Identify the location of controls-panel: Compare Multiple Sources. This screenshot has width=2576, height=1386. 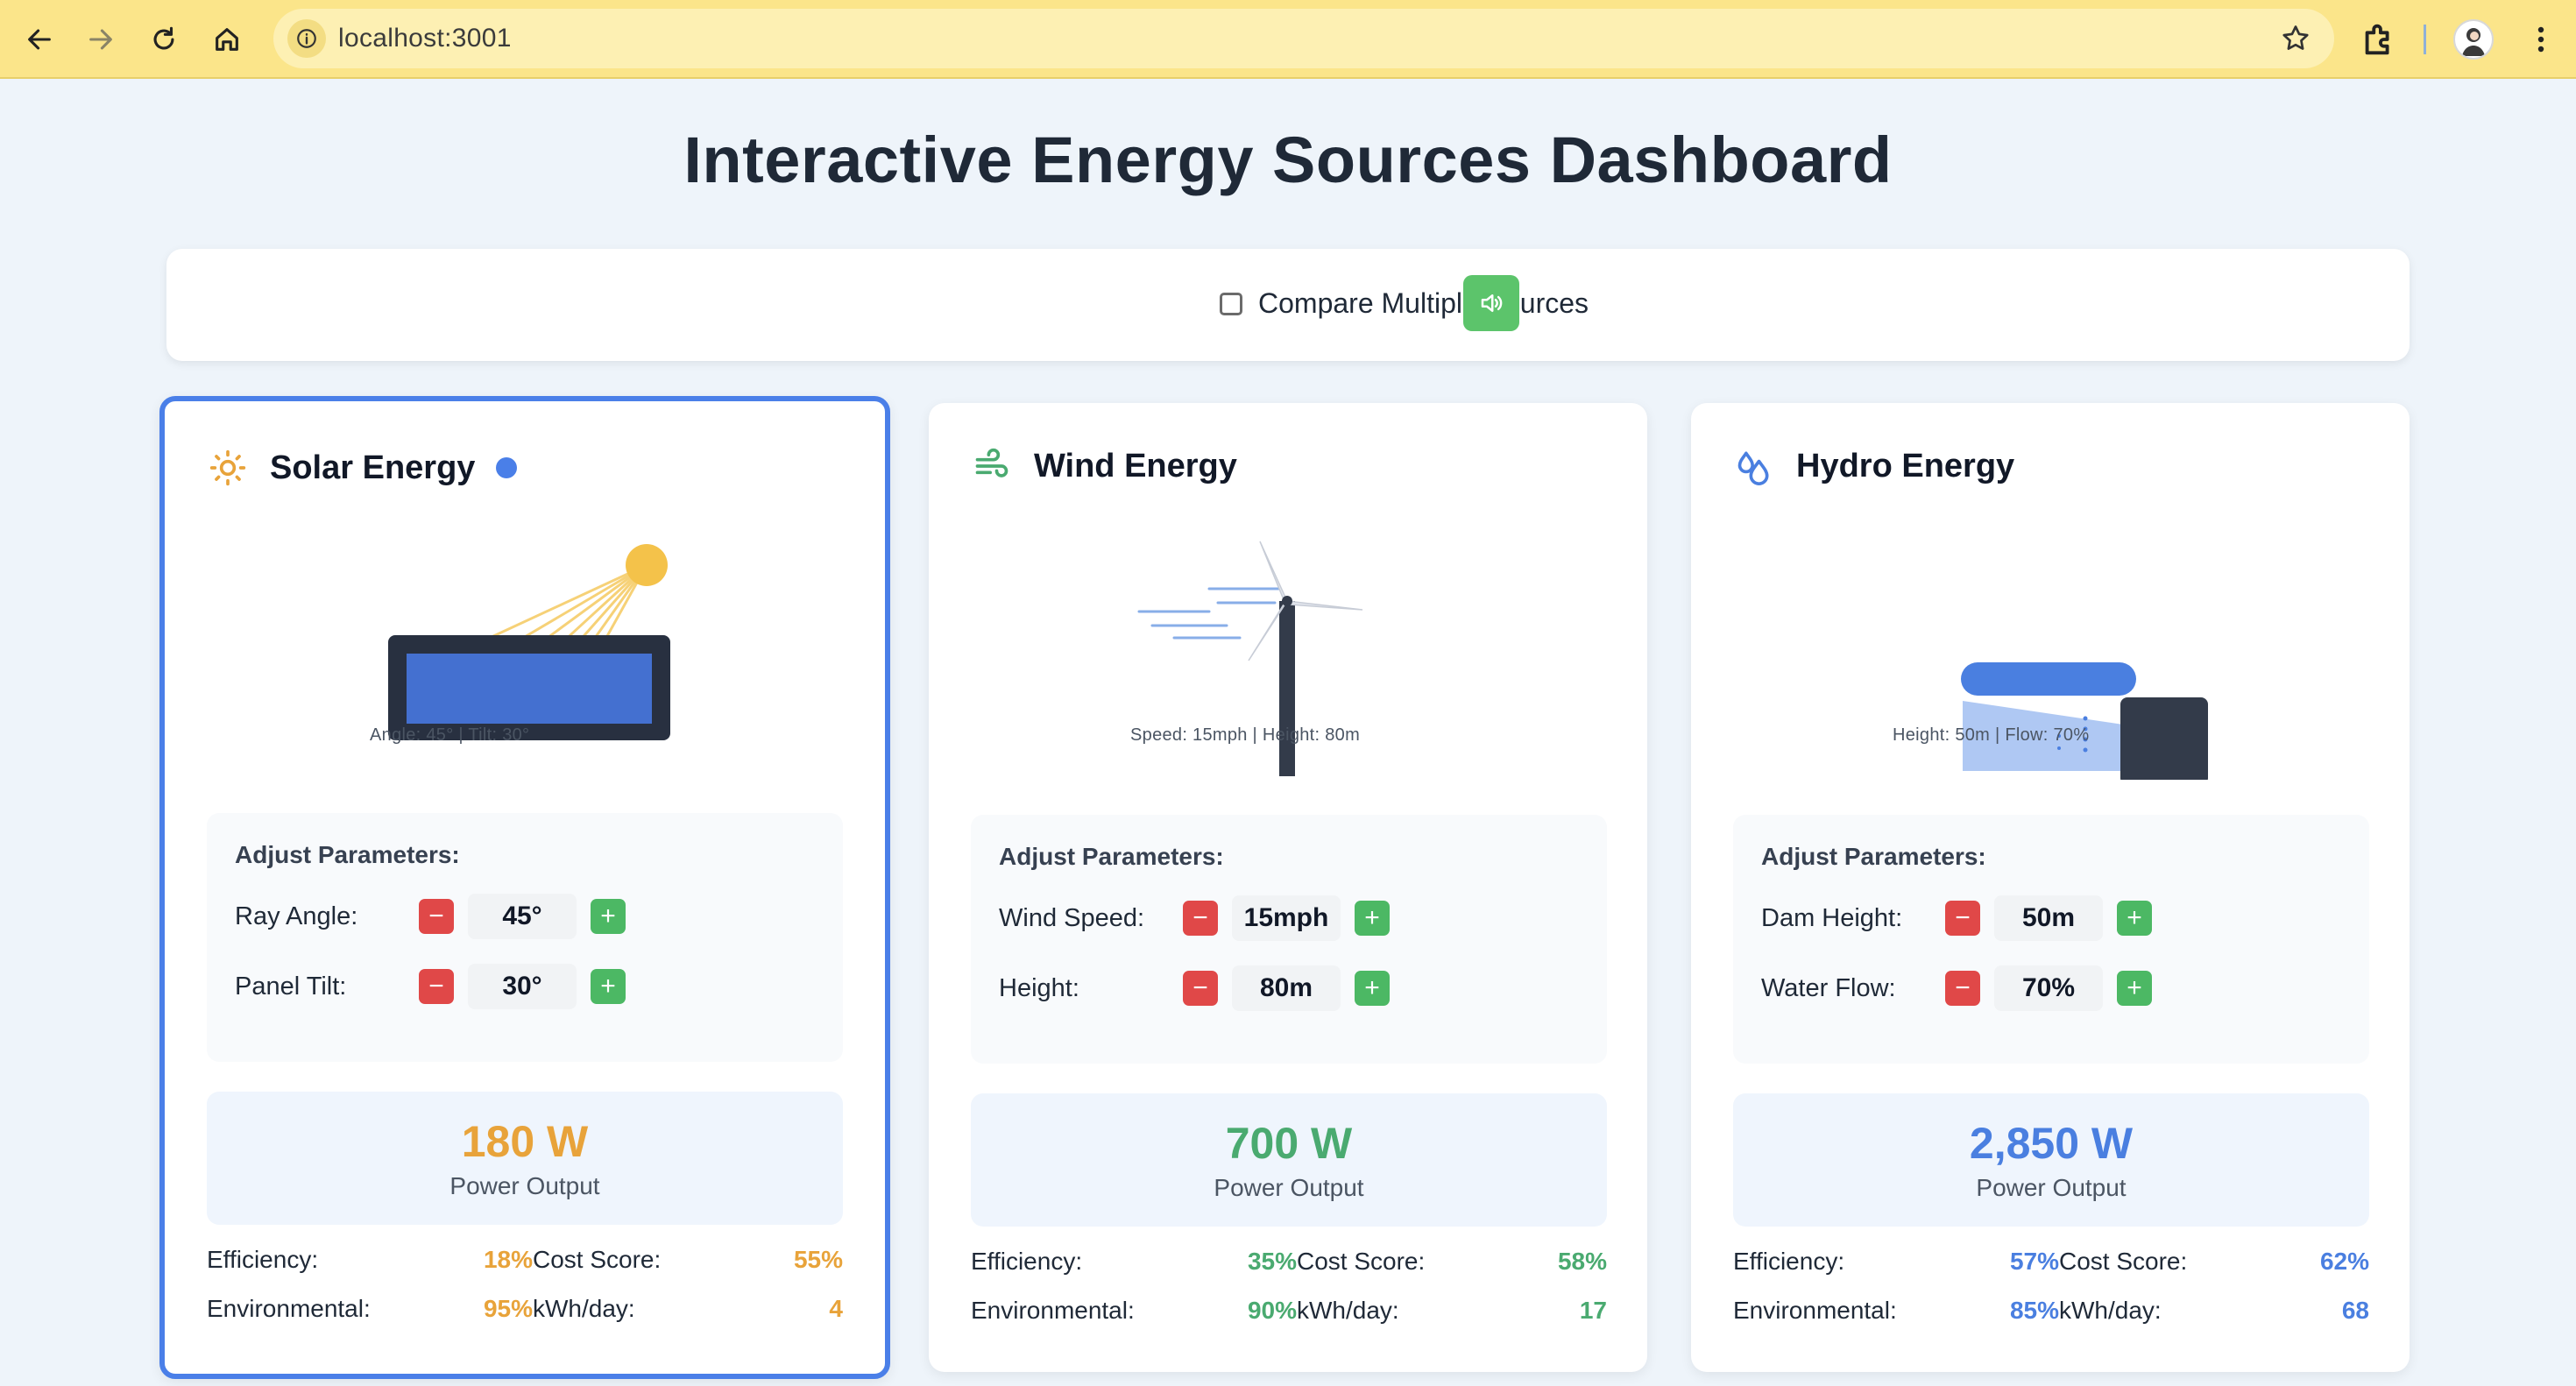
(1288, 305).